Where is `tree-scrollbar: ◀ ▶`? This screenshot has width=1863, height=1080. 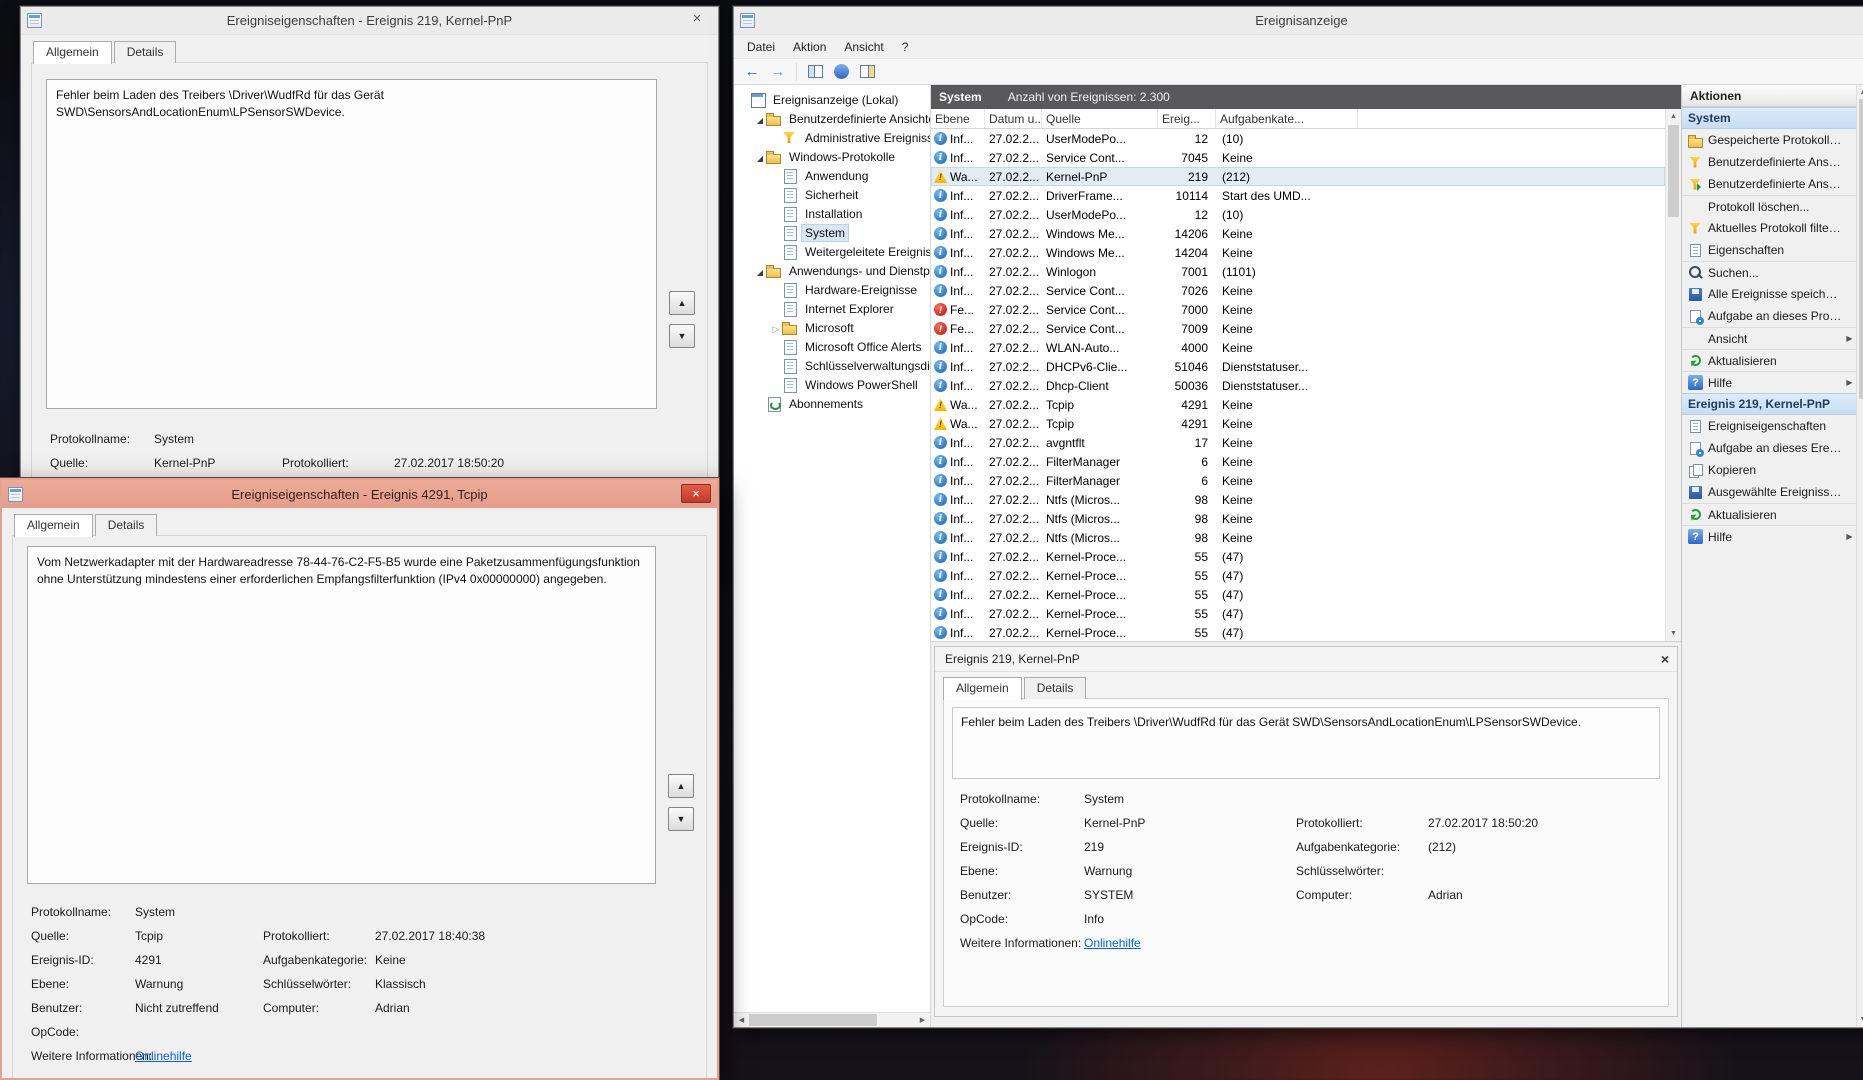 tree-scrollbar: ◀ ▶ is located at coordinates (832, 1019).